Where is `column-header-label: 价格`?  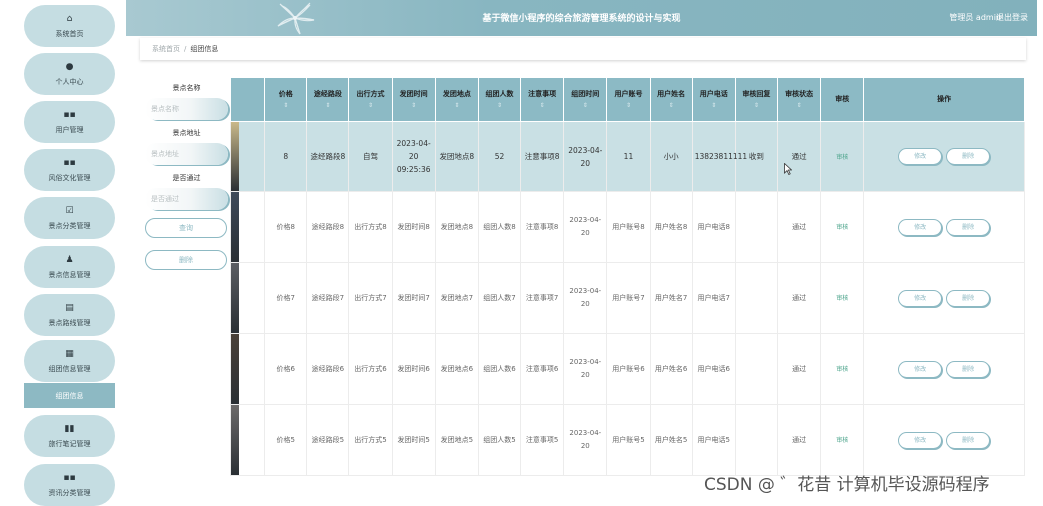
column-header-label: 价格 is located at coordinates (285, 93).